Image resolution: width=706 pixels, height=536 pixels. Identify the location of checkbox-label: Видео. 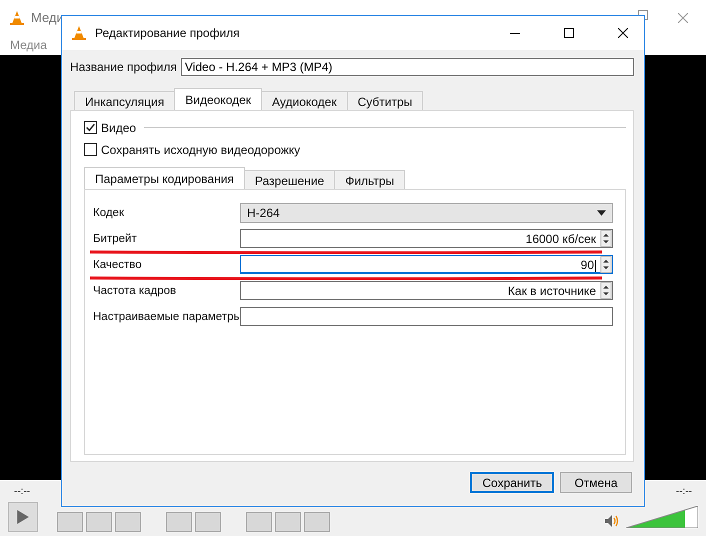
(118, 127).